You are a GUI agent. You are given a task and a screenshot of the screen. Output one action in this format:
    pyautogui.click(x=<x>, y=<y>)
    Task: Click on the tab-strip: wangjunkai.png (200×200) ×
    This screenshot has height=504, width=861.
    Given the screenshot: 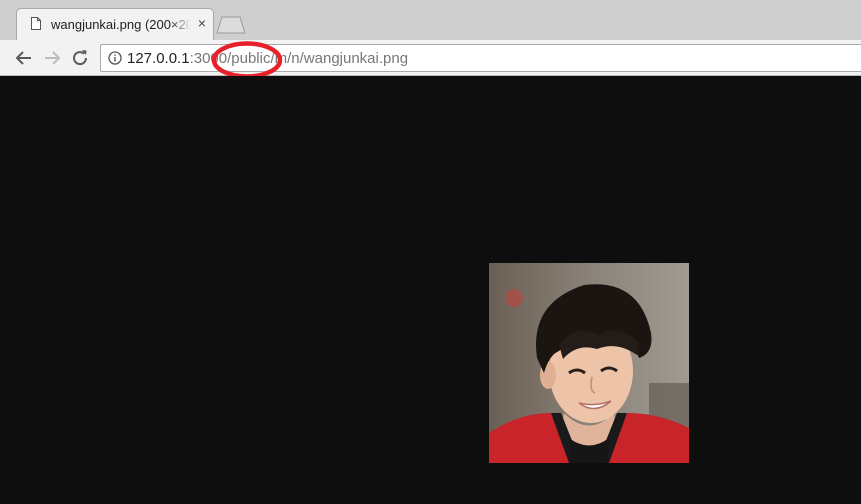 What is the action you would take?
    pyautogui.click(x=430, y=20)
    